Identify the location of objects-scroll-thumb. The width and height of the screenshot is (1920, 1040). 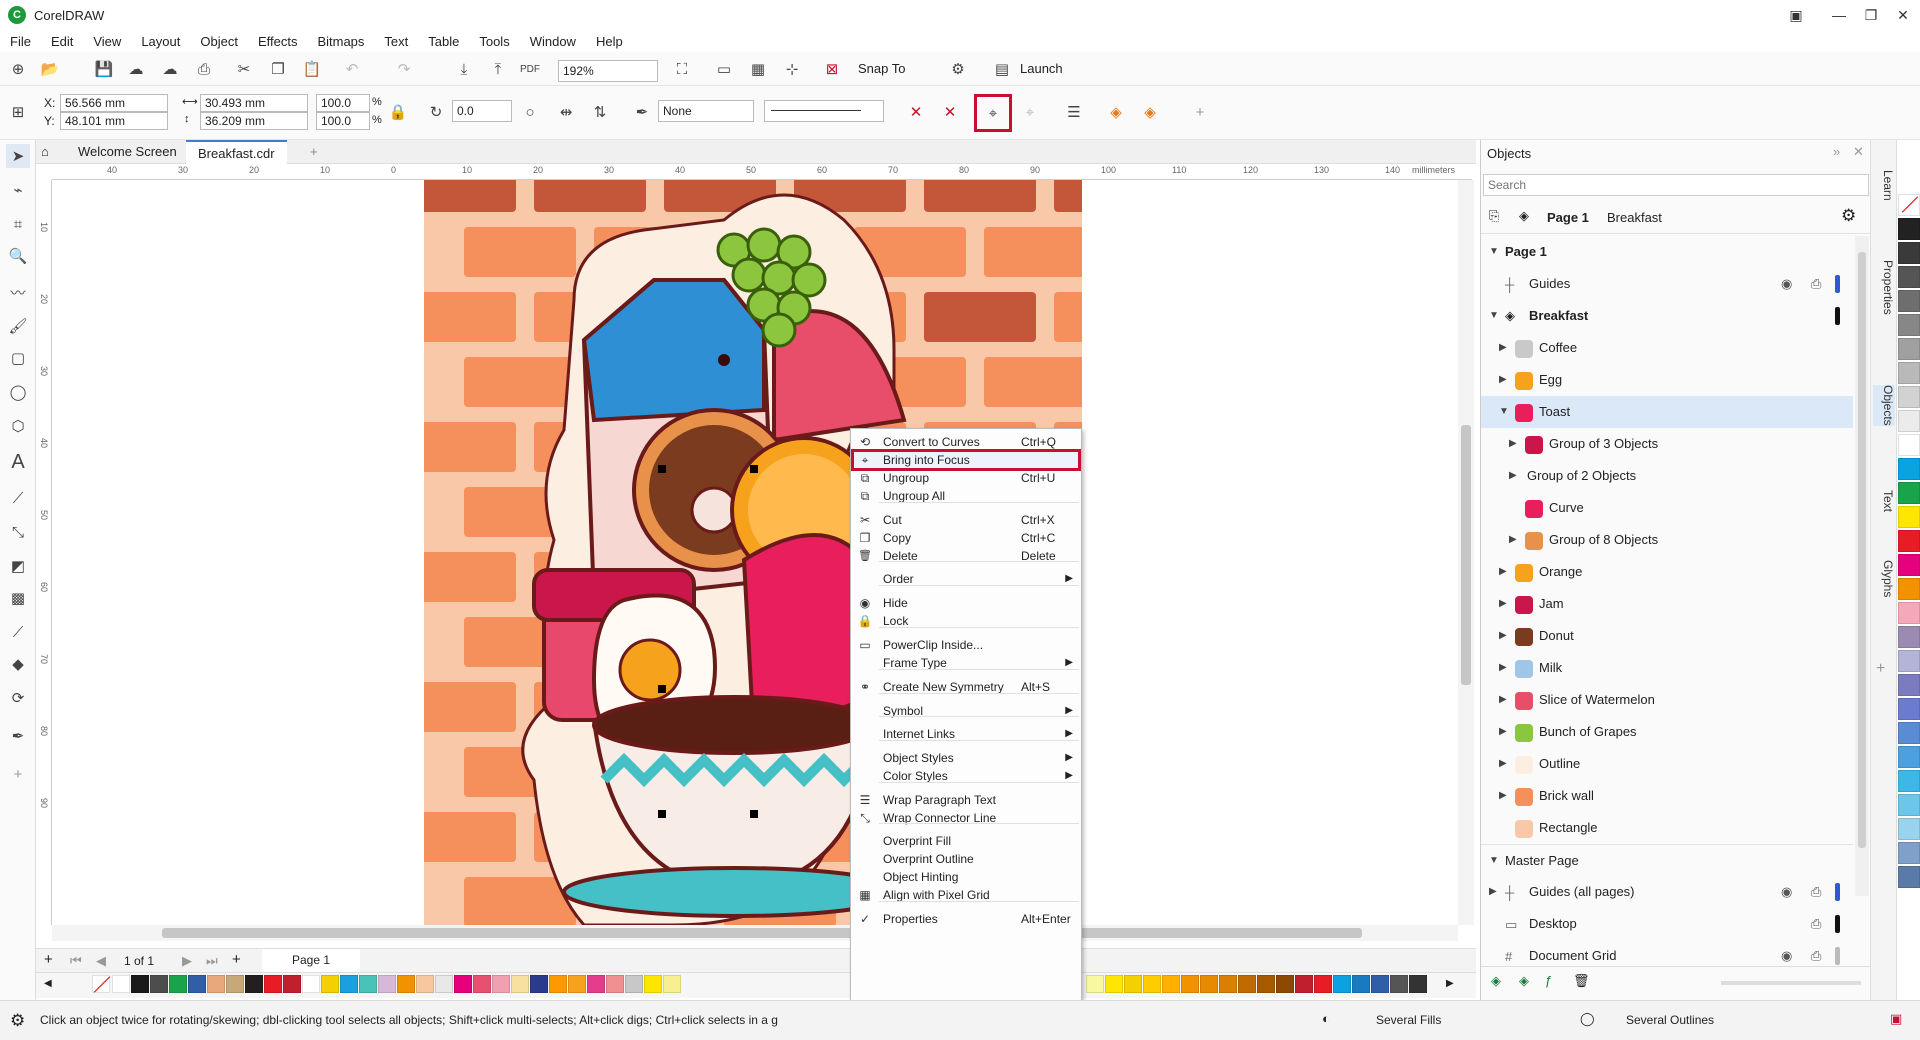
(1862, 550).